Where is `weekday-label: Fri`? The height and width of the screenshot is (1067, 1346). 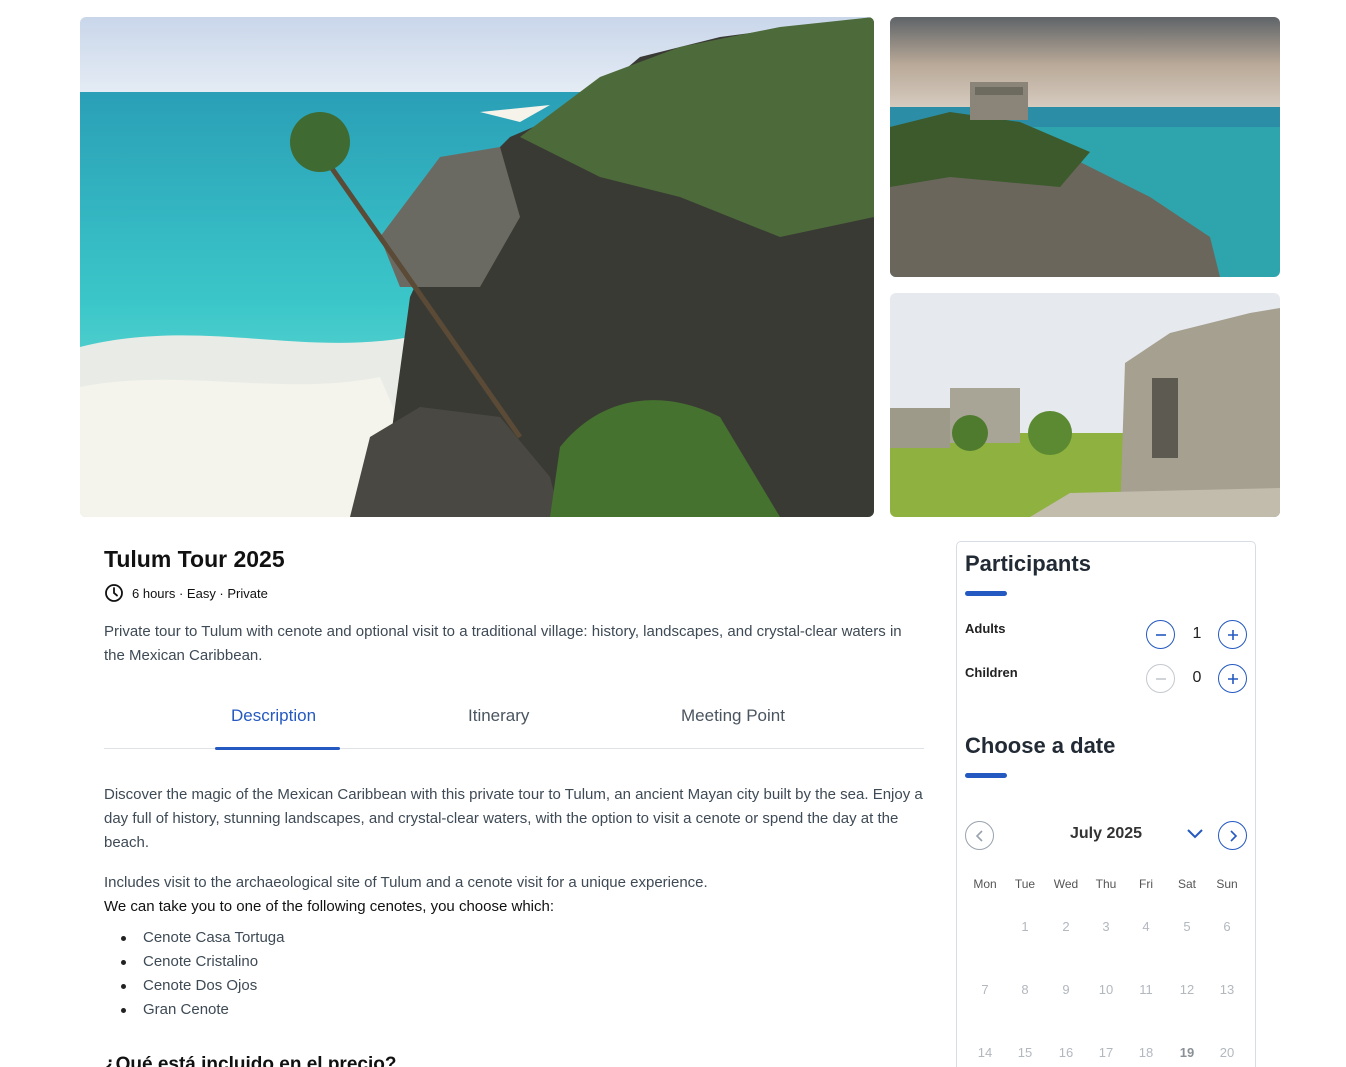 weekday-label: Fri is located at coordinates (1146, 884).